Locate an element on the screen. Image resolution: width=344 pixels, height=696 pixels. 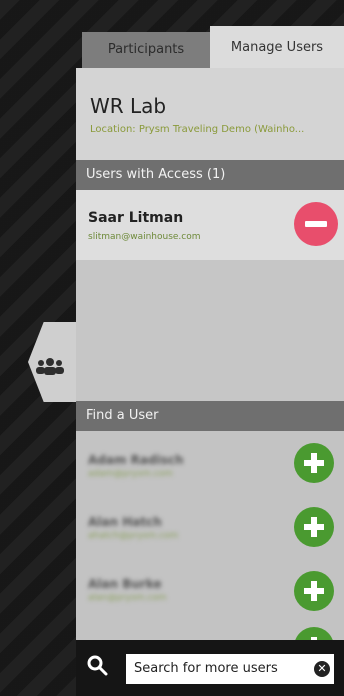
find-user-header: Find a User is located at coordinates (210, 416).